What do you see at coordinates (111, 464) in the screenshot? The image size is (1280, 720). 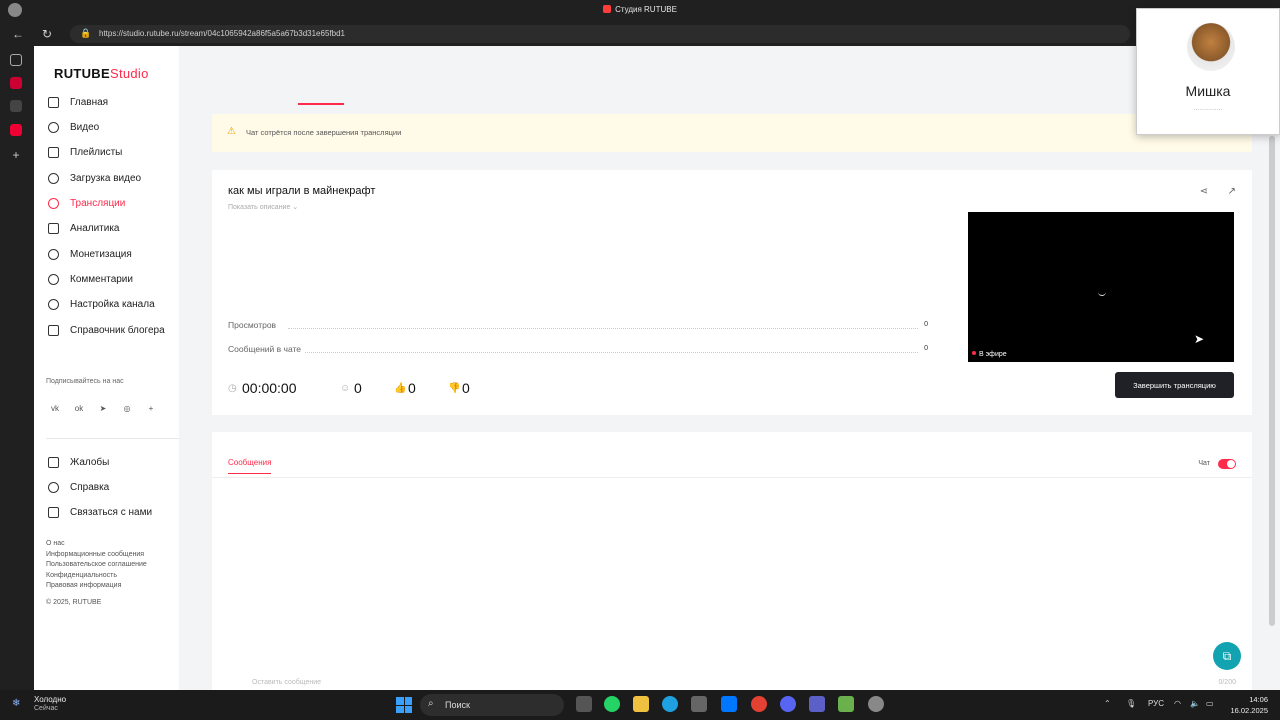 I see `sidebar-item-complaints: Жалобы` at bounding box center [111, 464].